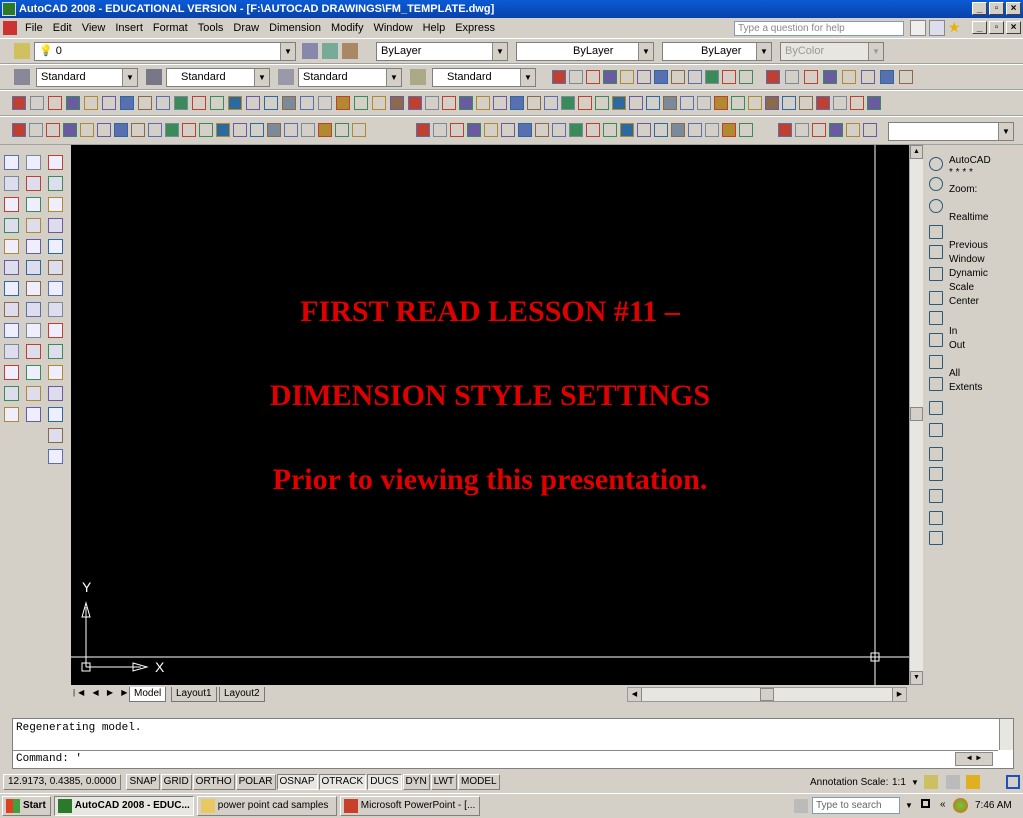  I want to click on favorites-star-icon: ★, so click(956, 28).